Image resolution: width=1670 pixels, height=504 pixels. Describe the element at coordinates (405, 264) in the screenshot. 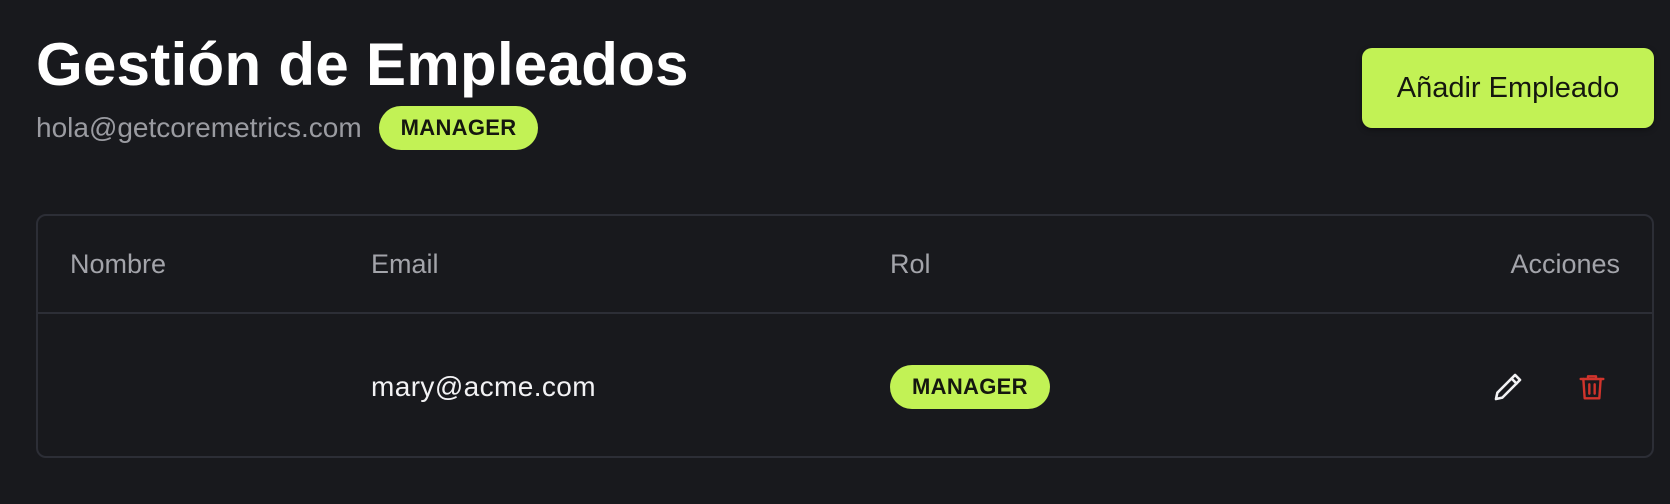

I see `column-header-email: Email` at that location.